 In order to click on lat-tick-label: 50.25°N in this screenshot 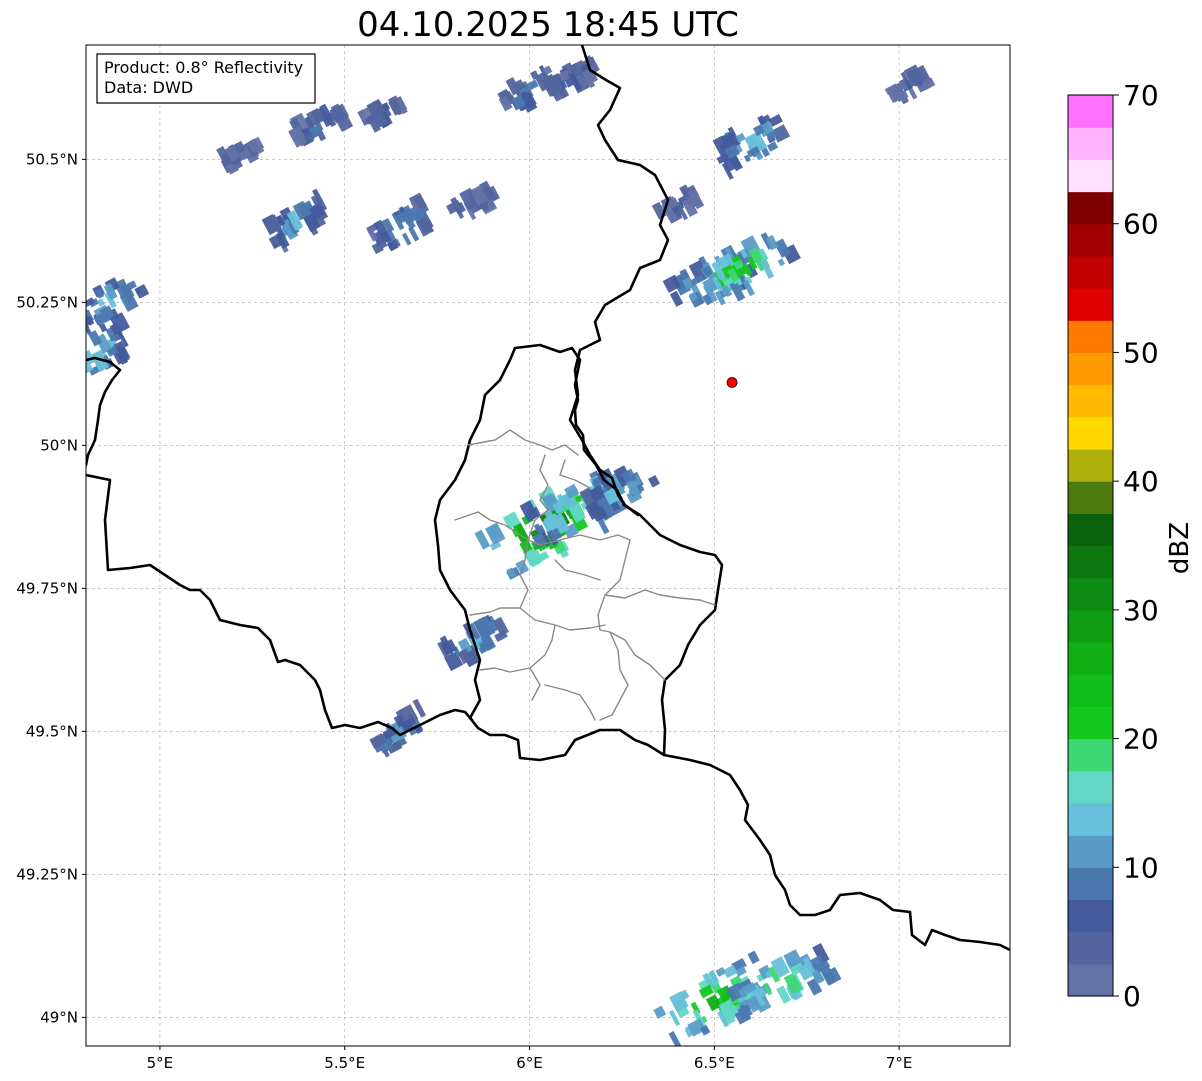, I will do `click(47, 302)`.